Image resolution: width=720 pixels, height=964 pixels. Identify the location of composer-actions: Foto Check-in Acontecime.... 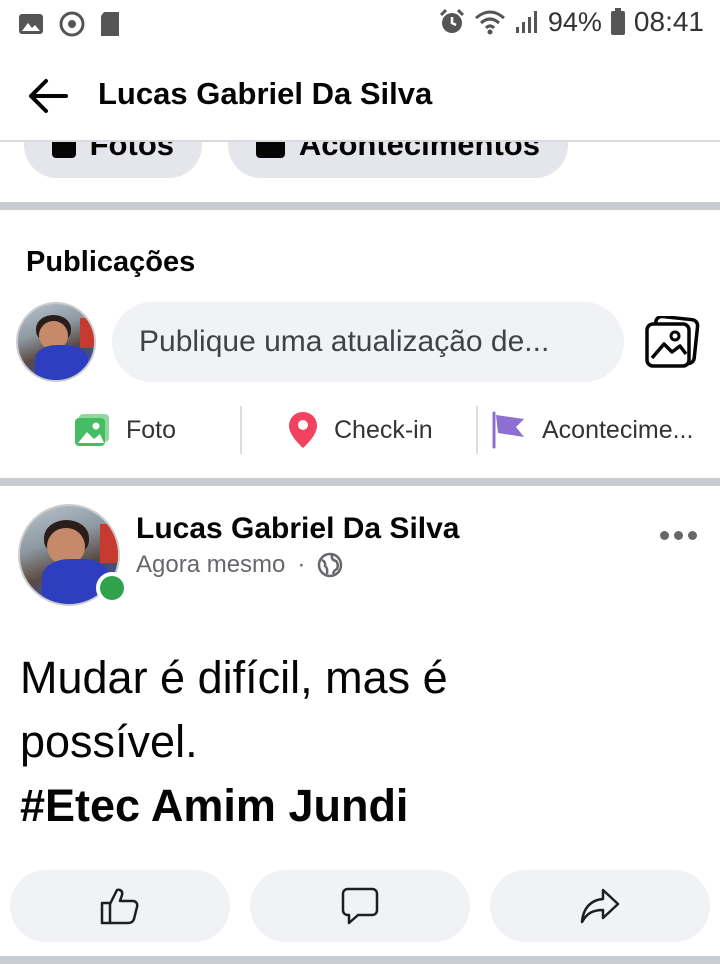
(360, 430).